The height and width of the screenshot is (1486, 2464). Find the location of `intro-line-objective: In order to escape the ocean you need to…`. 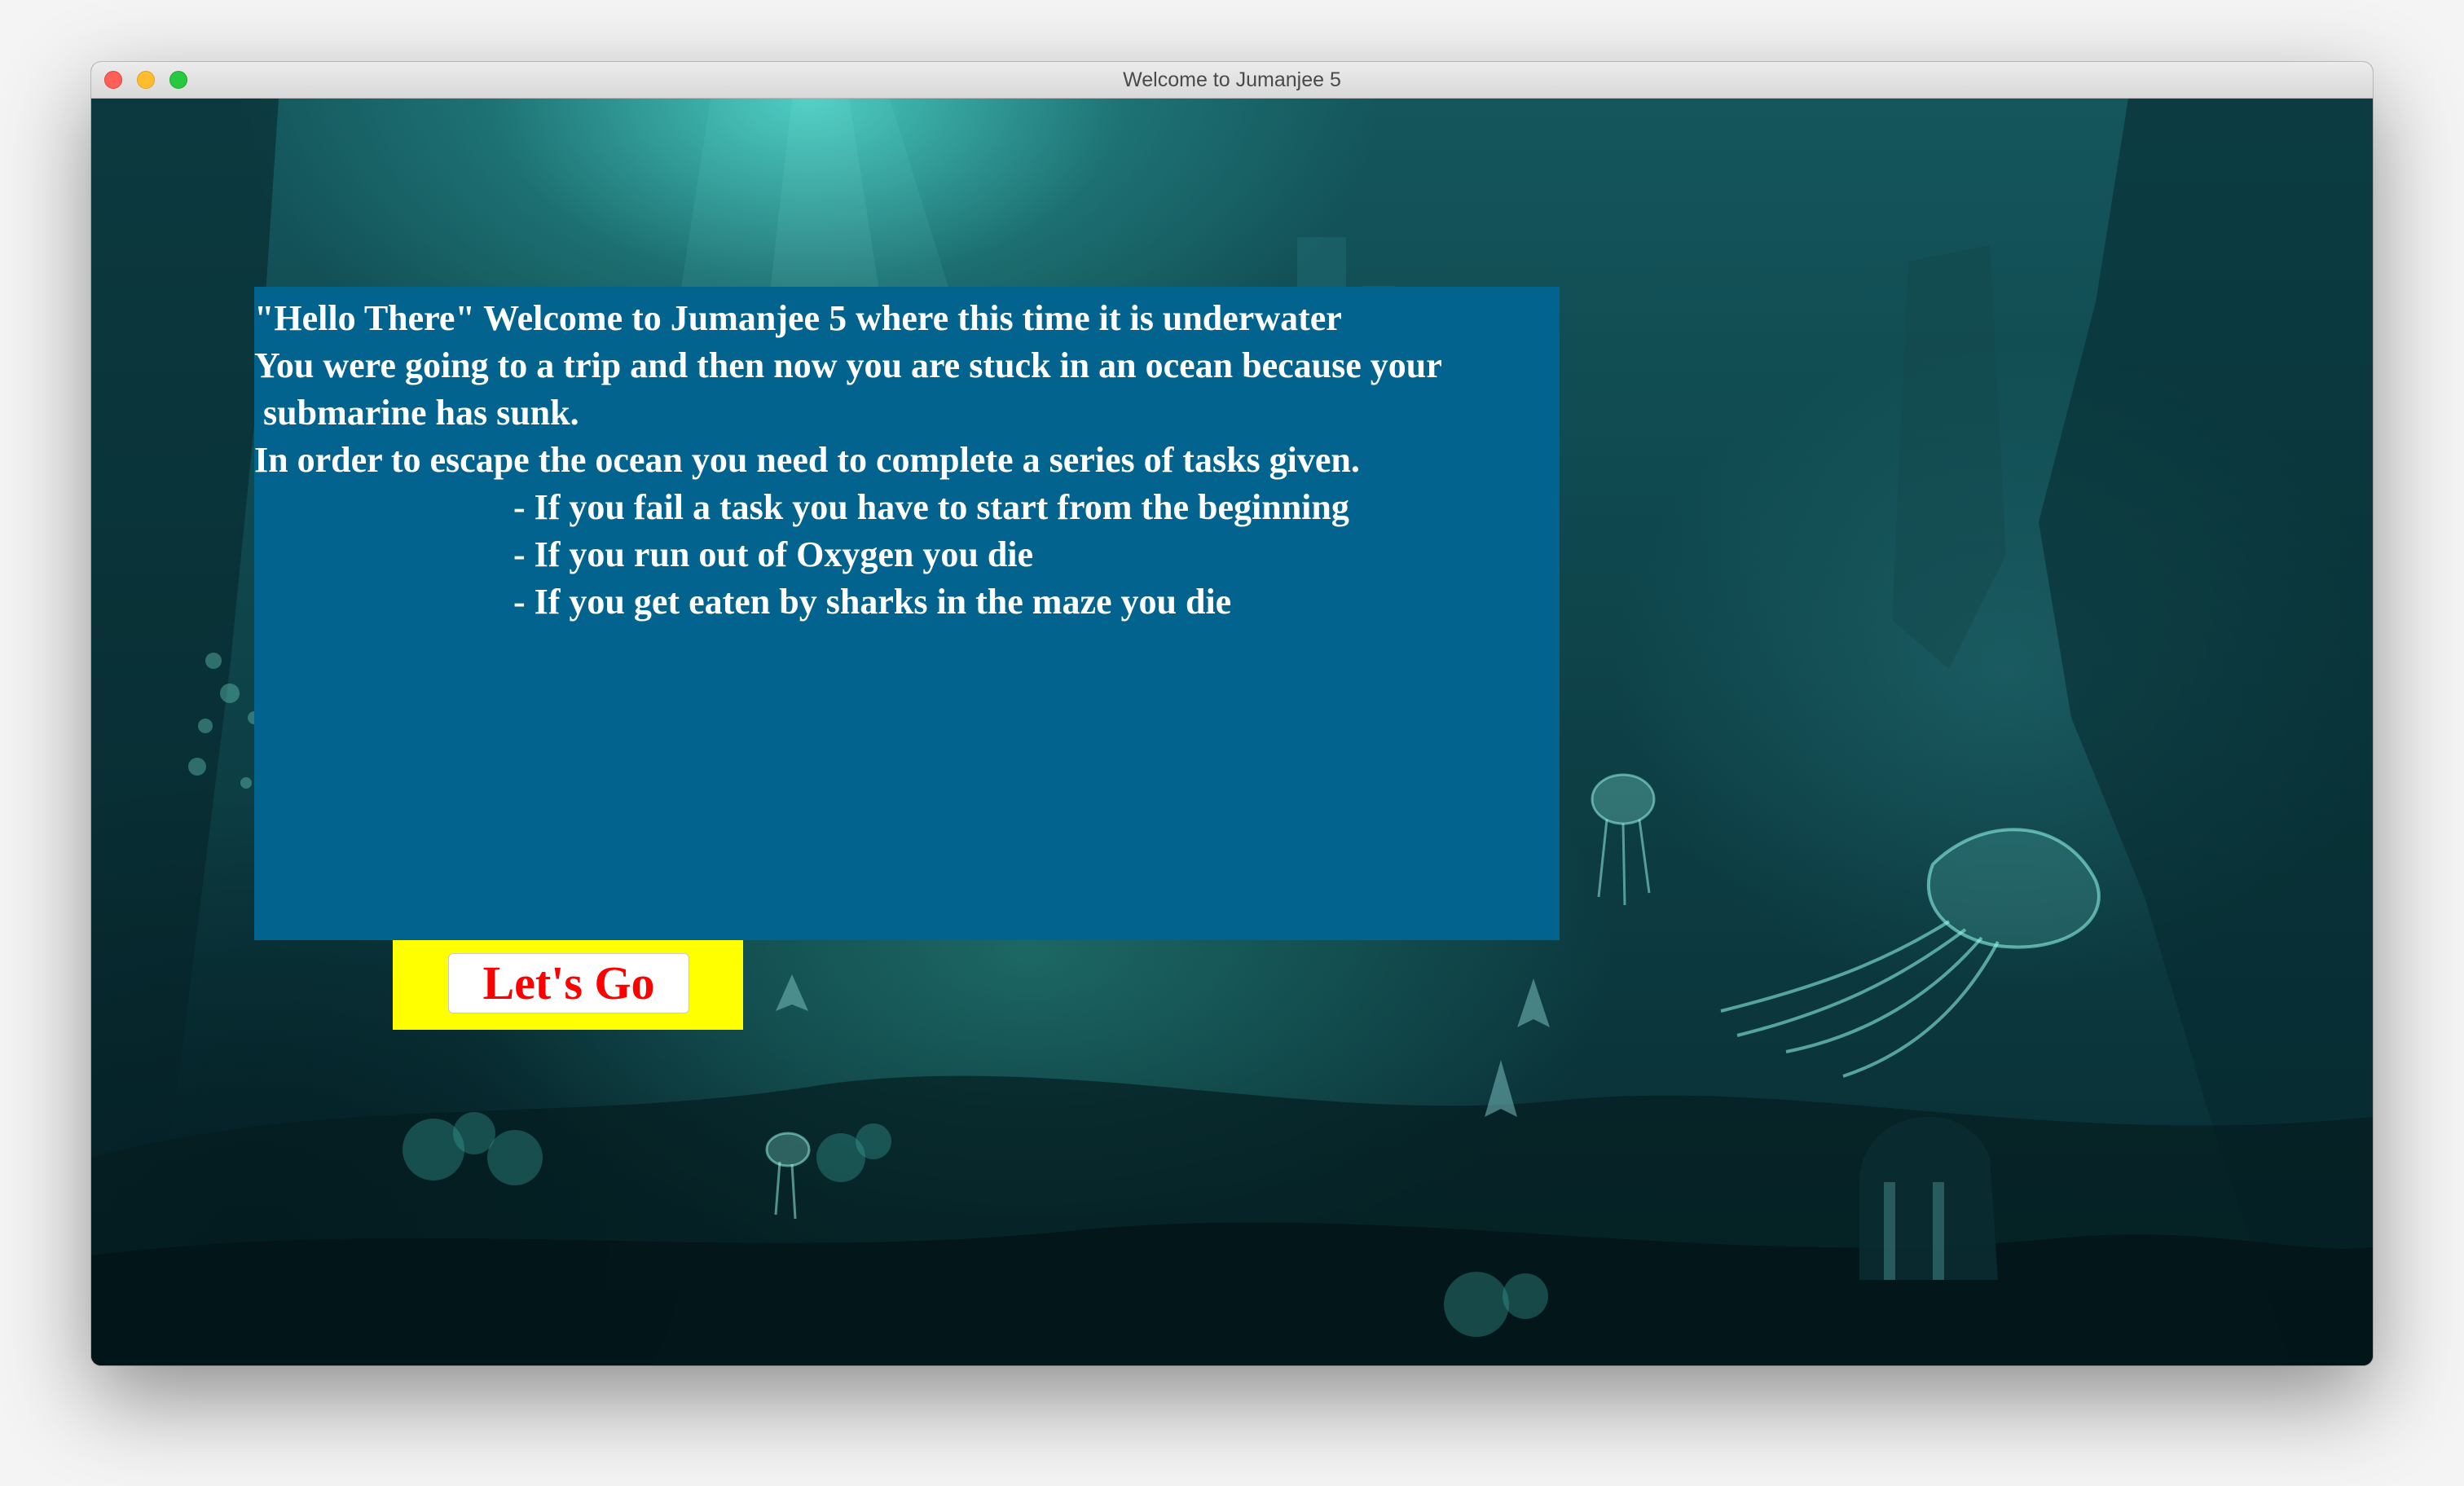

intro-line-objective: In order to escape the ocean you need to… is located at coordinates (807, 460).